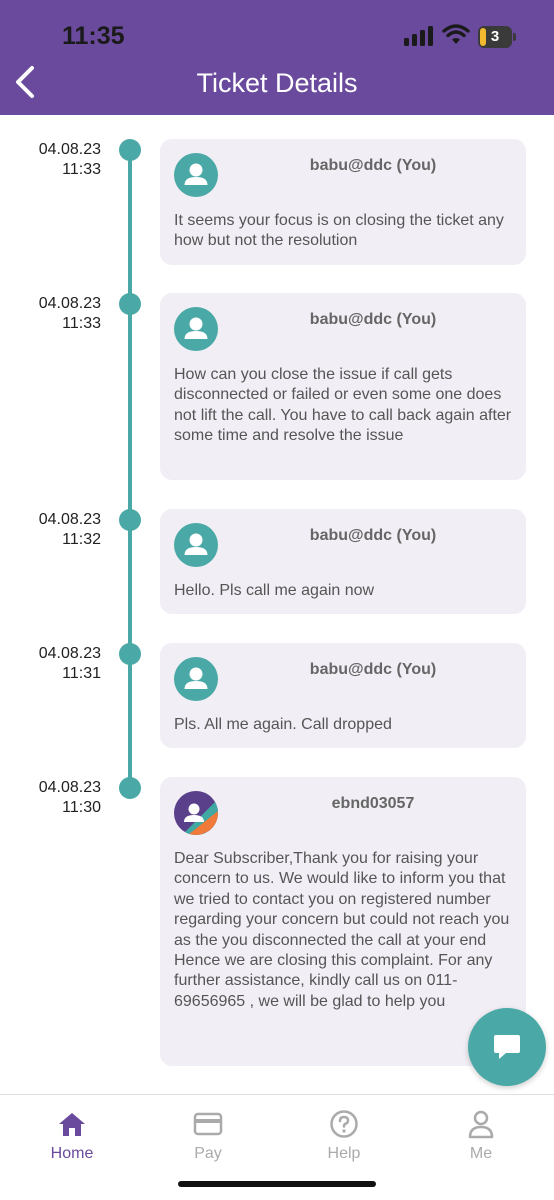 The width and height of the screenshot is (554, 1200). Describe the element at coordinates (208, 1137) in the screenshot. I see `nav-item-pay: Pay` at that location.